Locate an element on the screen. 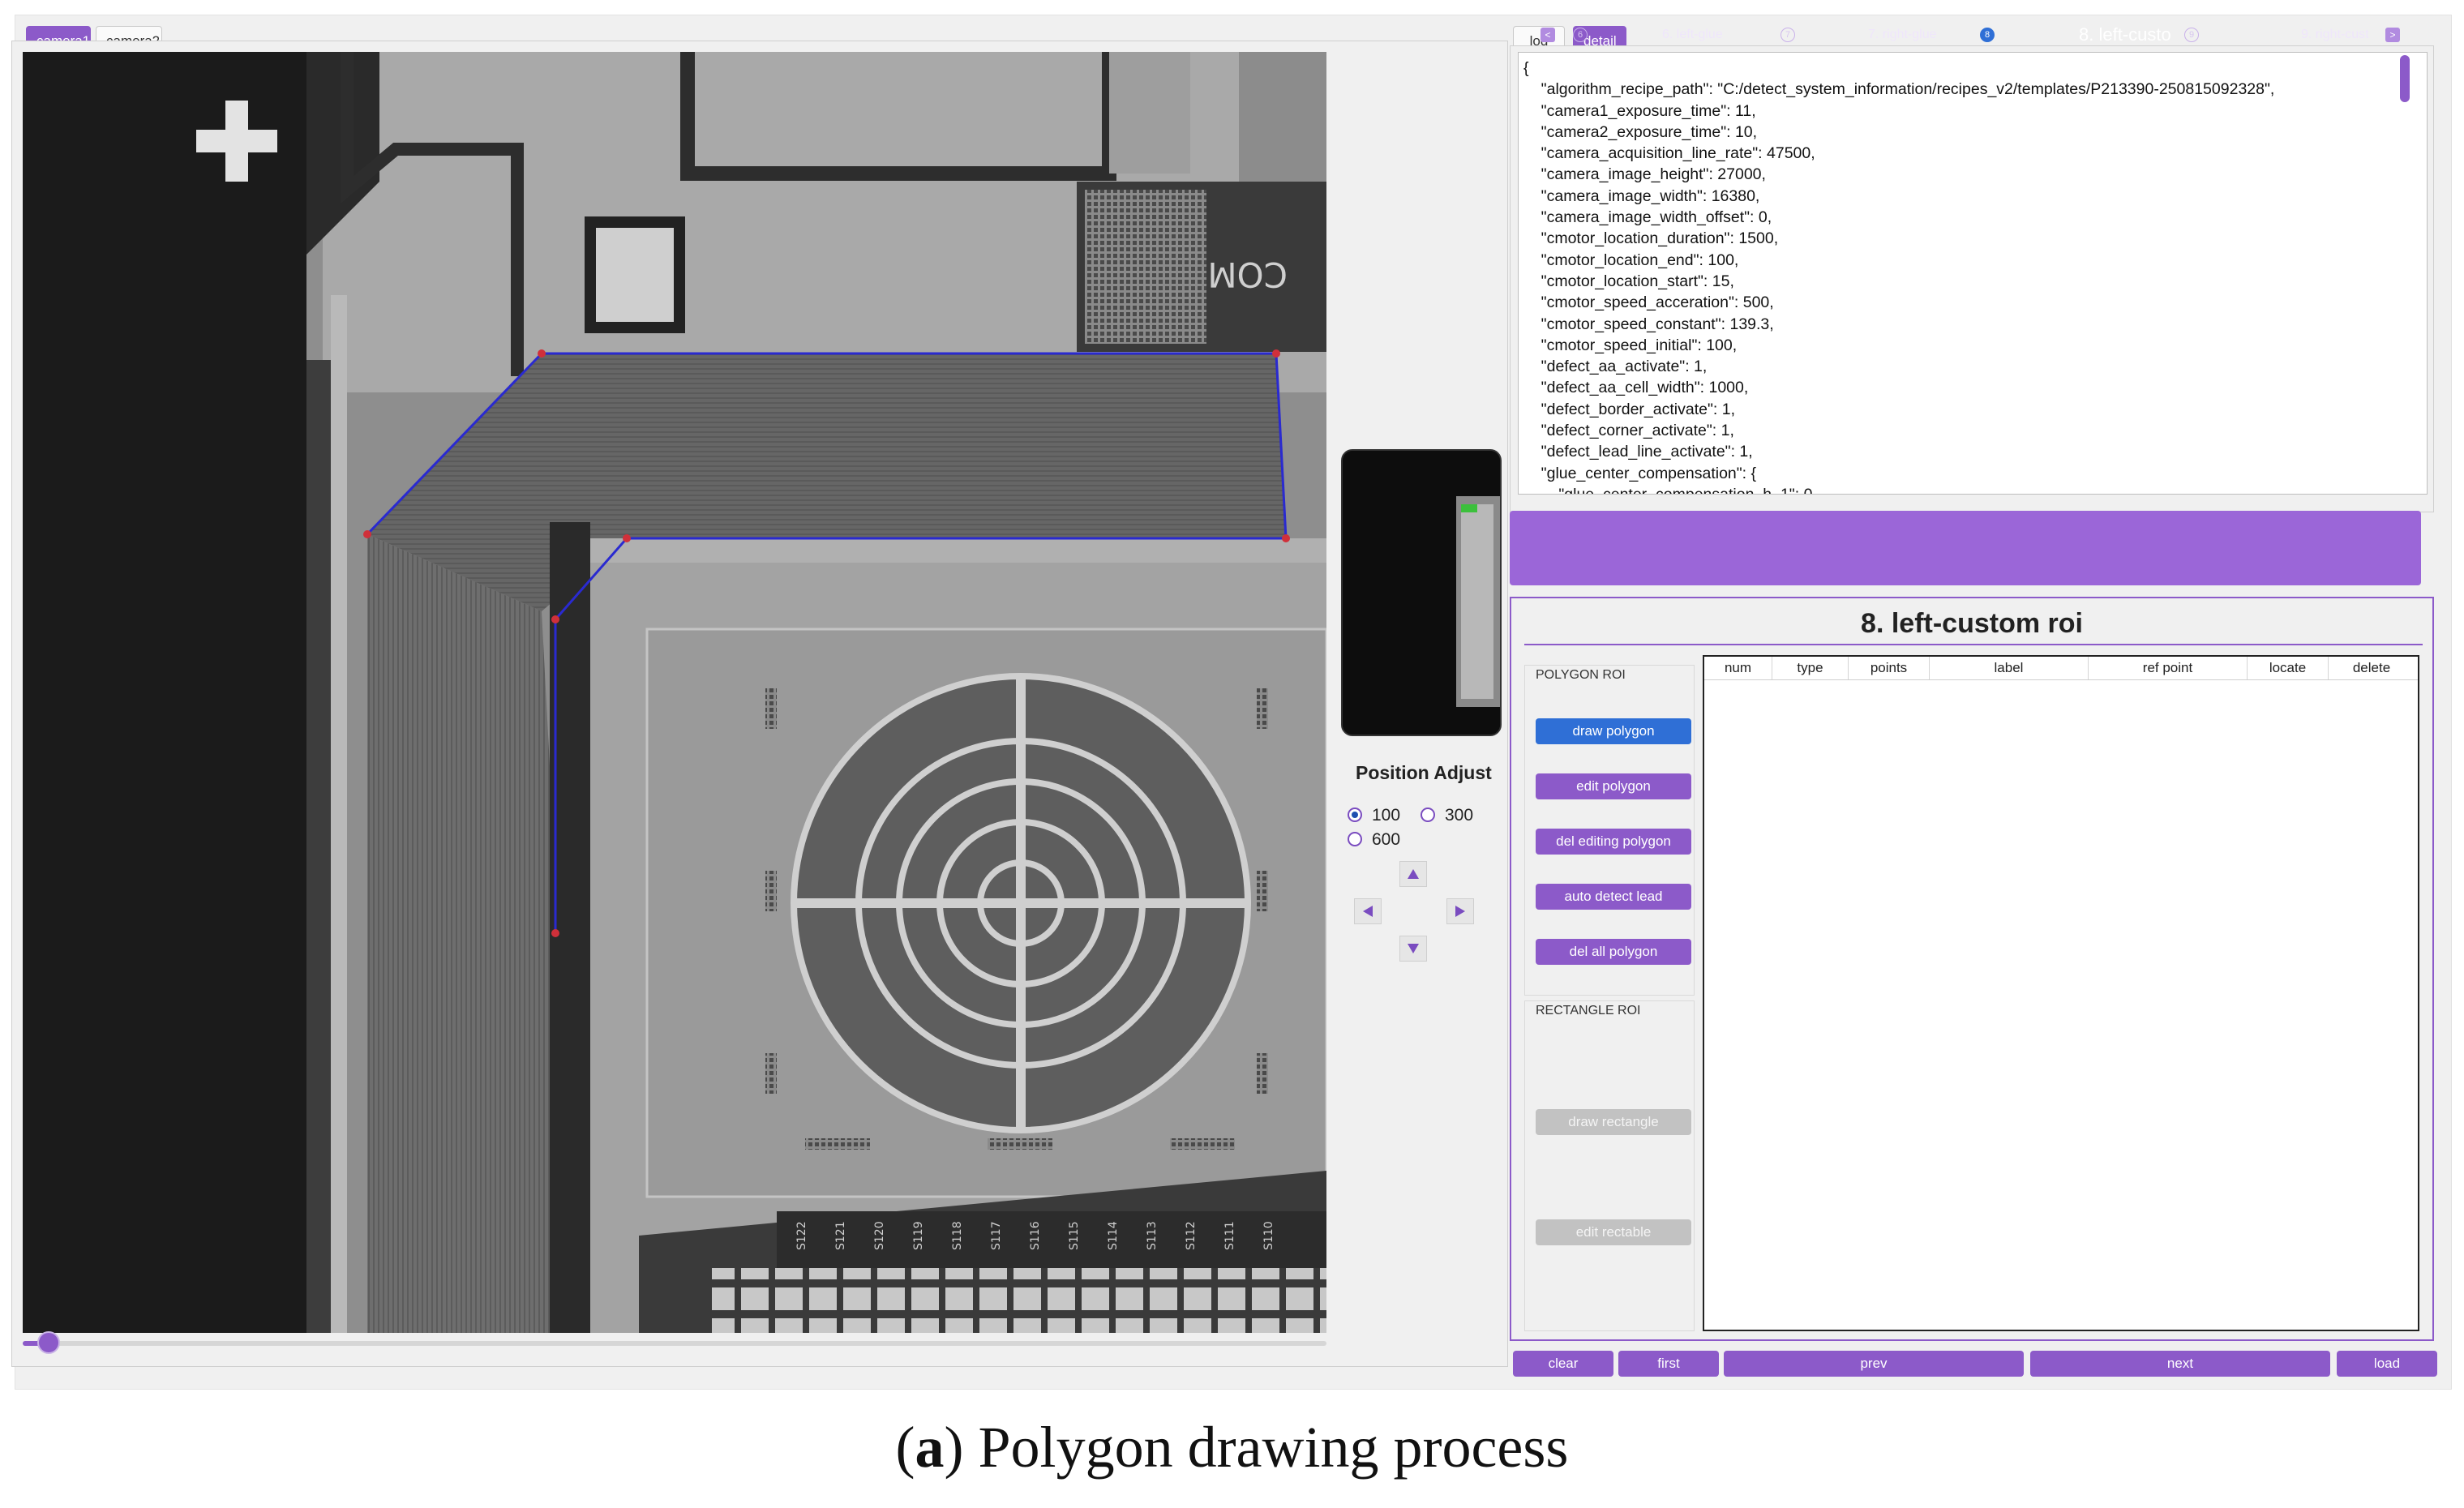 This screenshot has width=2464, height=1508. polygon-roi-label: POLYGON ROI is located at coordinates (1581, 675).